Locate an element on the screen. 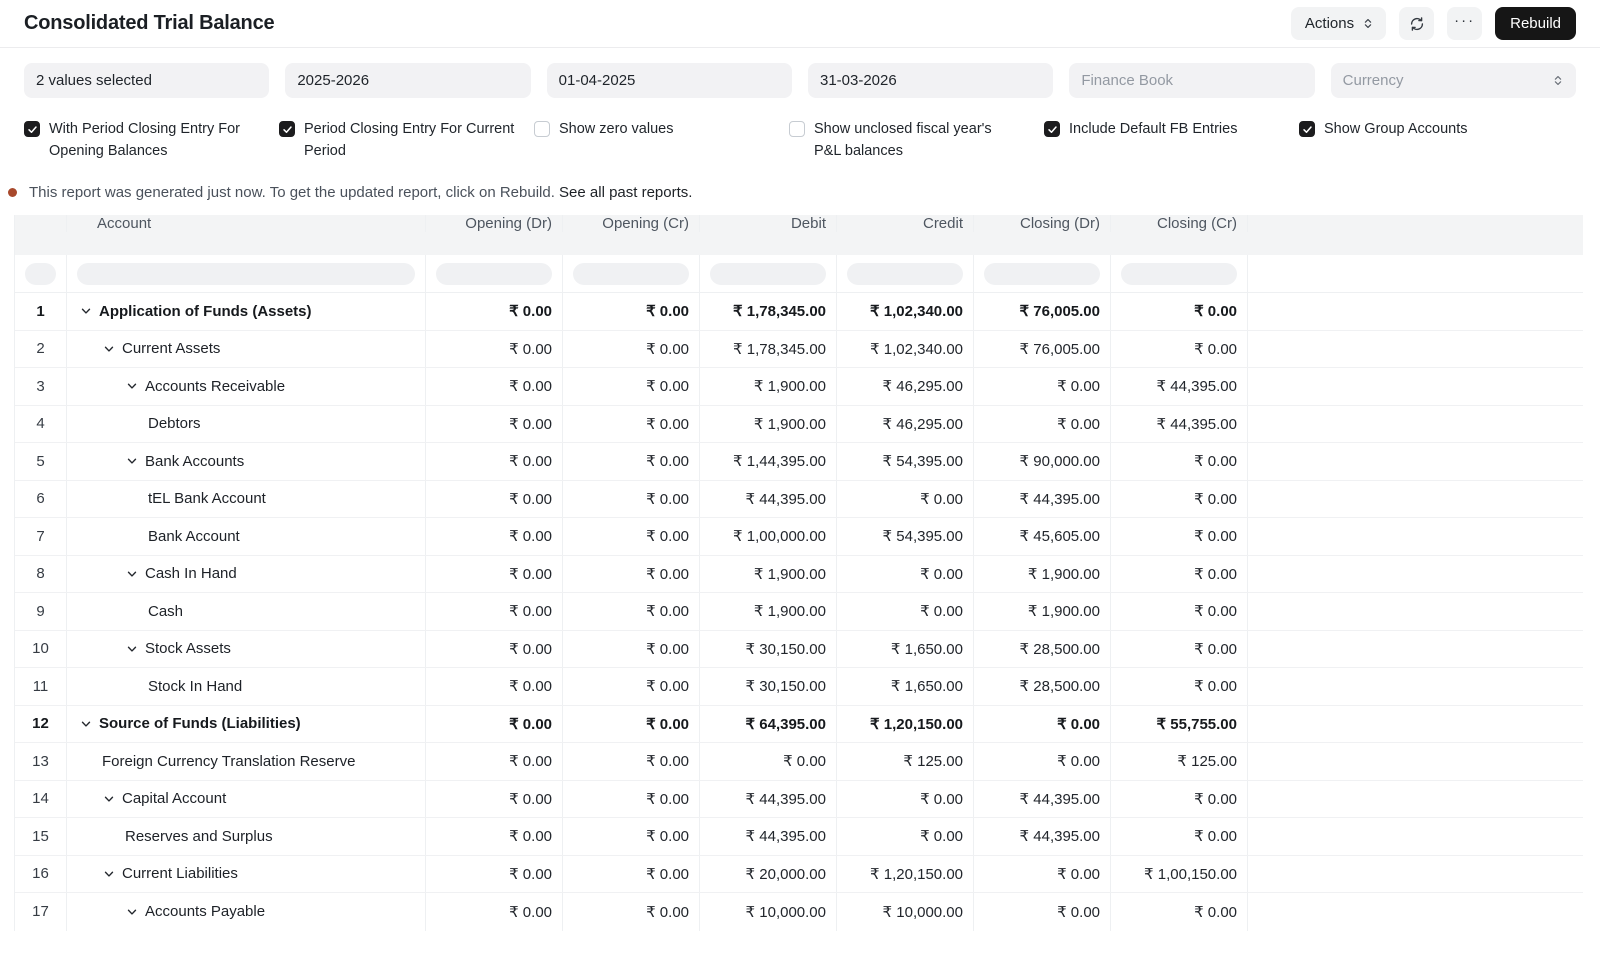 The height and width of the screenshot is (966, 1600). filter-checkbox: Show Group Accounts is located at coordinates (1426, 140).